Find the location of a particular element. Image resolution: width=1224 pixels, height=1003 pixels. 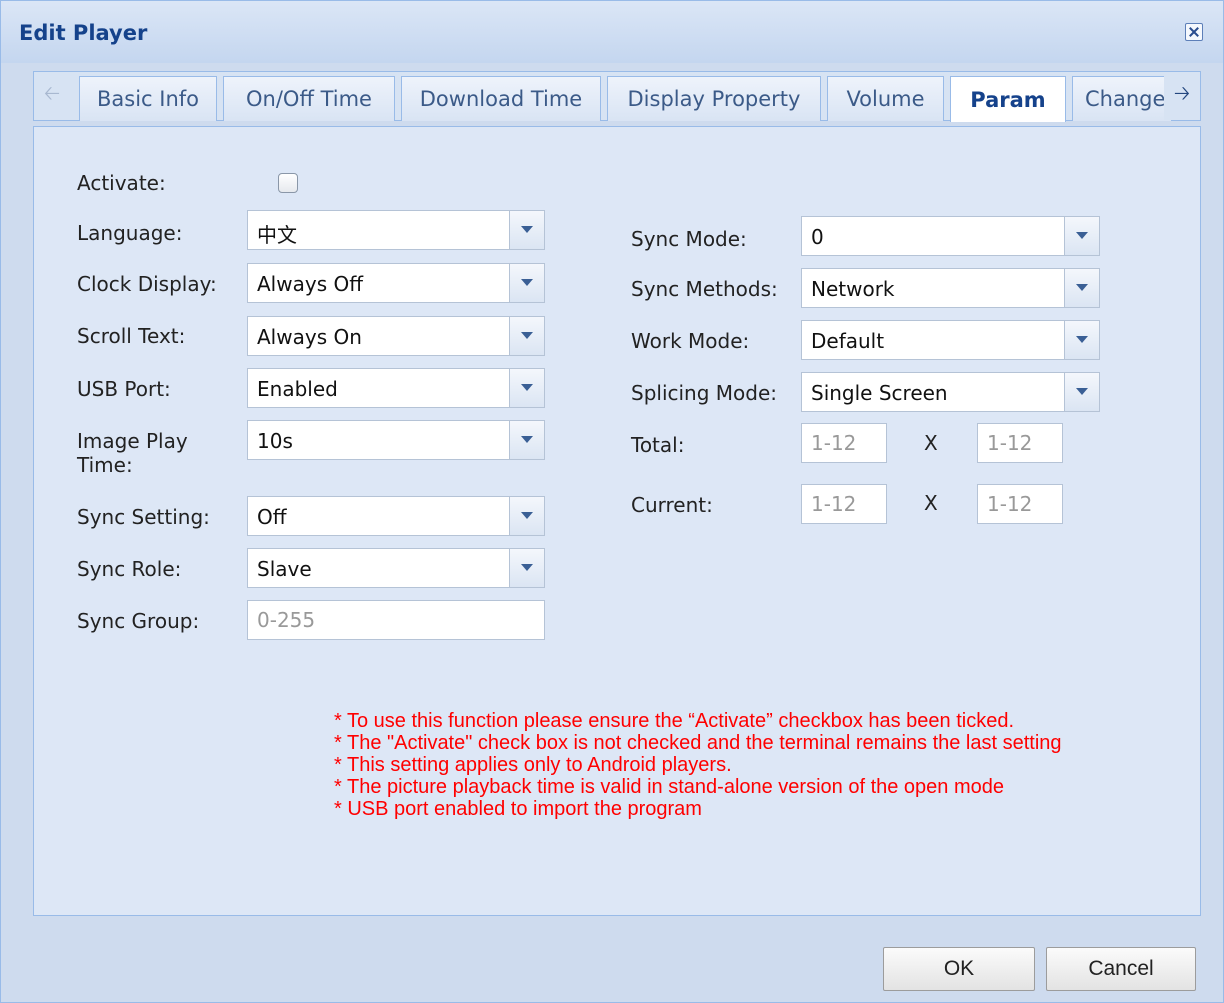

splicing-mode-label: Splicing Mode: is located at coordinates (704, 393).